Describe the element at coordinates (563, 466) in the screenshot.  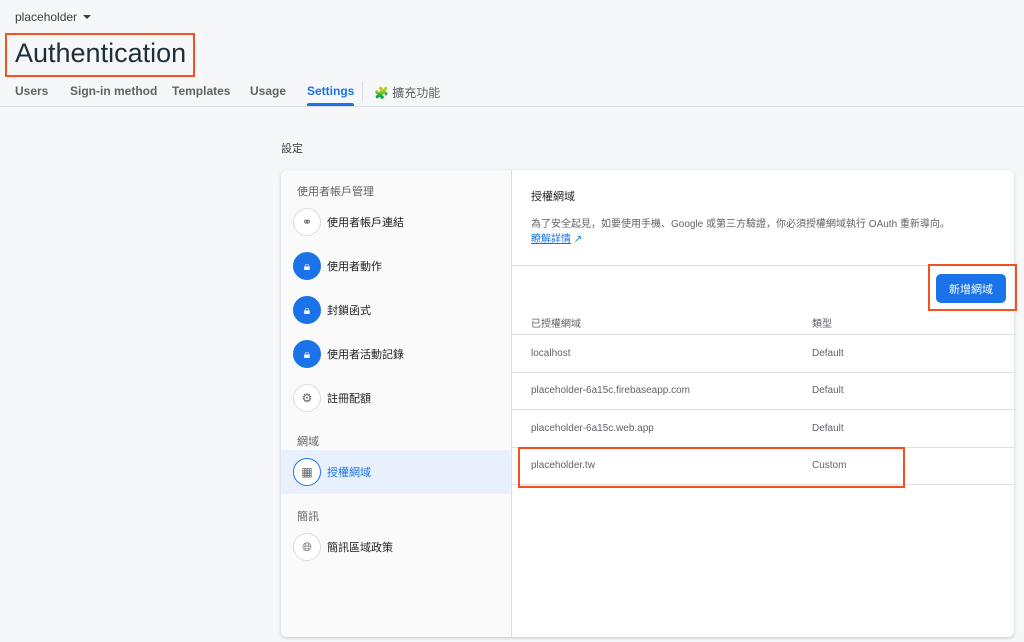
I see `domain-cell: placeholder.tw` at that location.